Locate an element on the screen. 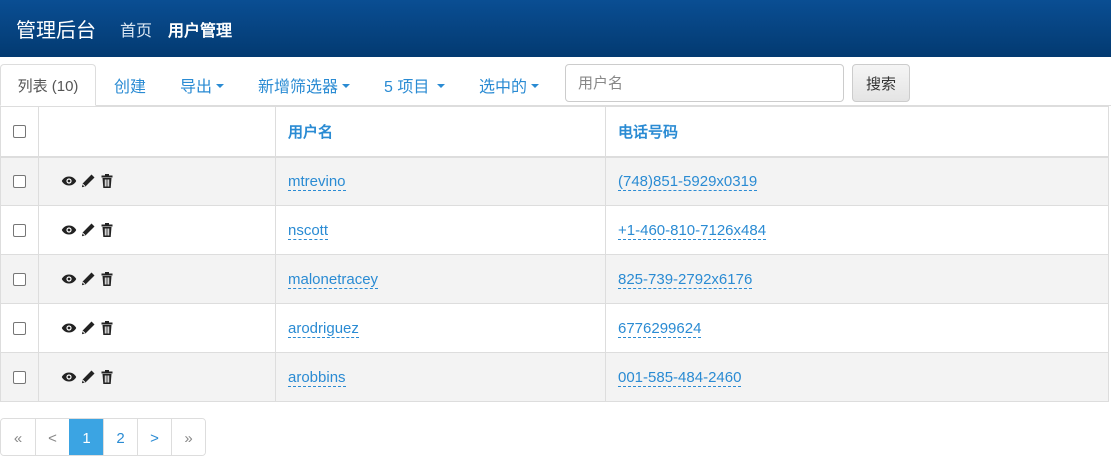 The height and width of the screenshot is (457, 1111). username-editable: arobbins is located at coordinates (317, 377).